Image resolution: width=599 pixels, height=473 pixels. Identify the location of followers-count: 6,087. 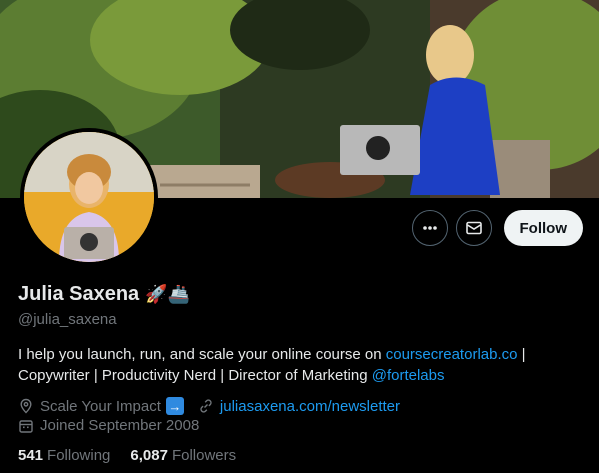
(149, 455).